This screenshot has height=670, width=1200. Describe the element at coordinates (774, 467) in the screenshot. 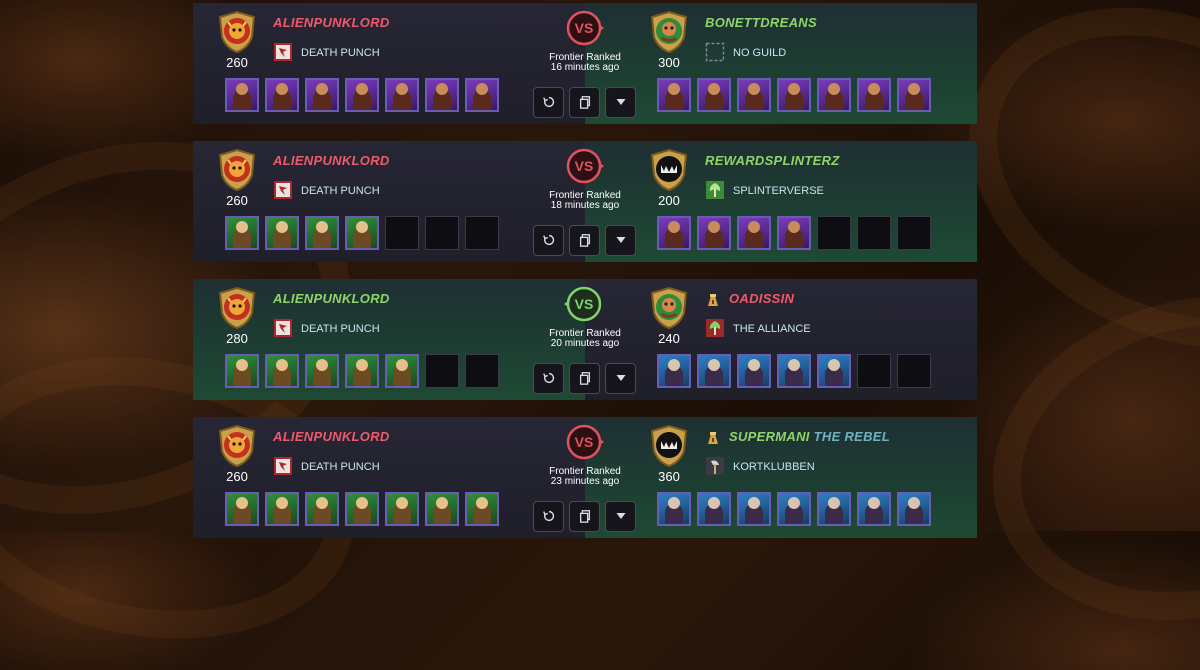

I see `guild-name: KORTKLUBBEN` at that location.